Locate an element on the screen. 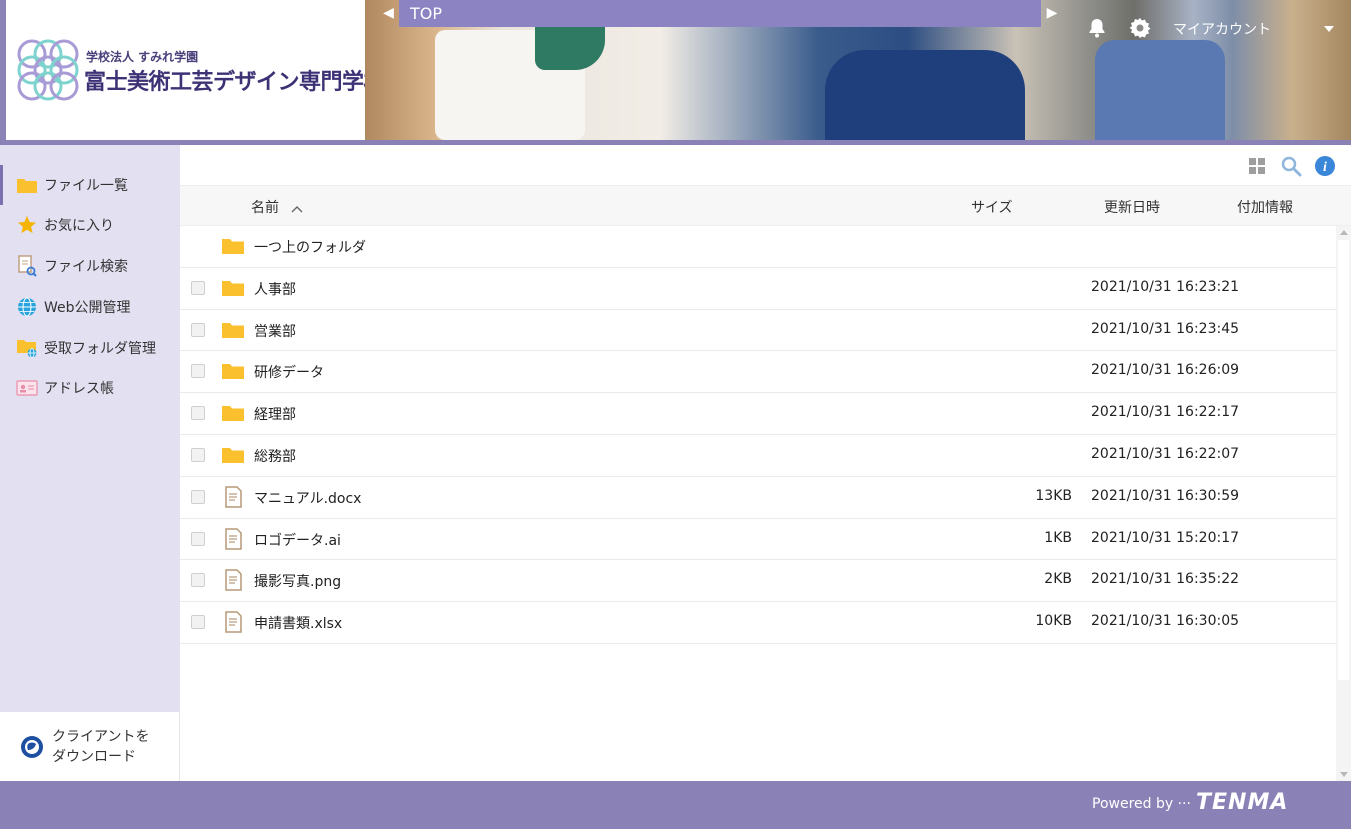 Image resolution: width=1351 pixels, height=829 pixels. sidebar-item-label: ファイル検索 is located at coordinates (86, 267).